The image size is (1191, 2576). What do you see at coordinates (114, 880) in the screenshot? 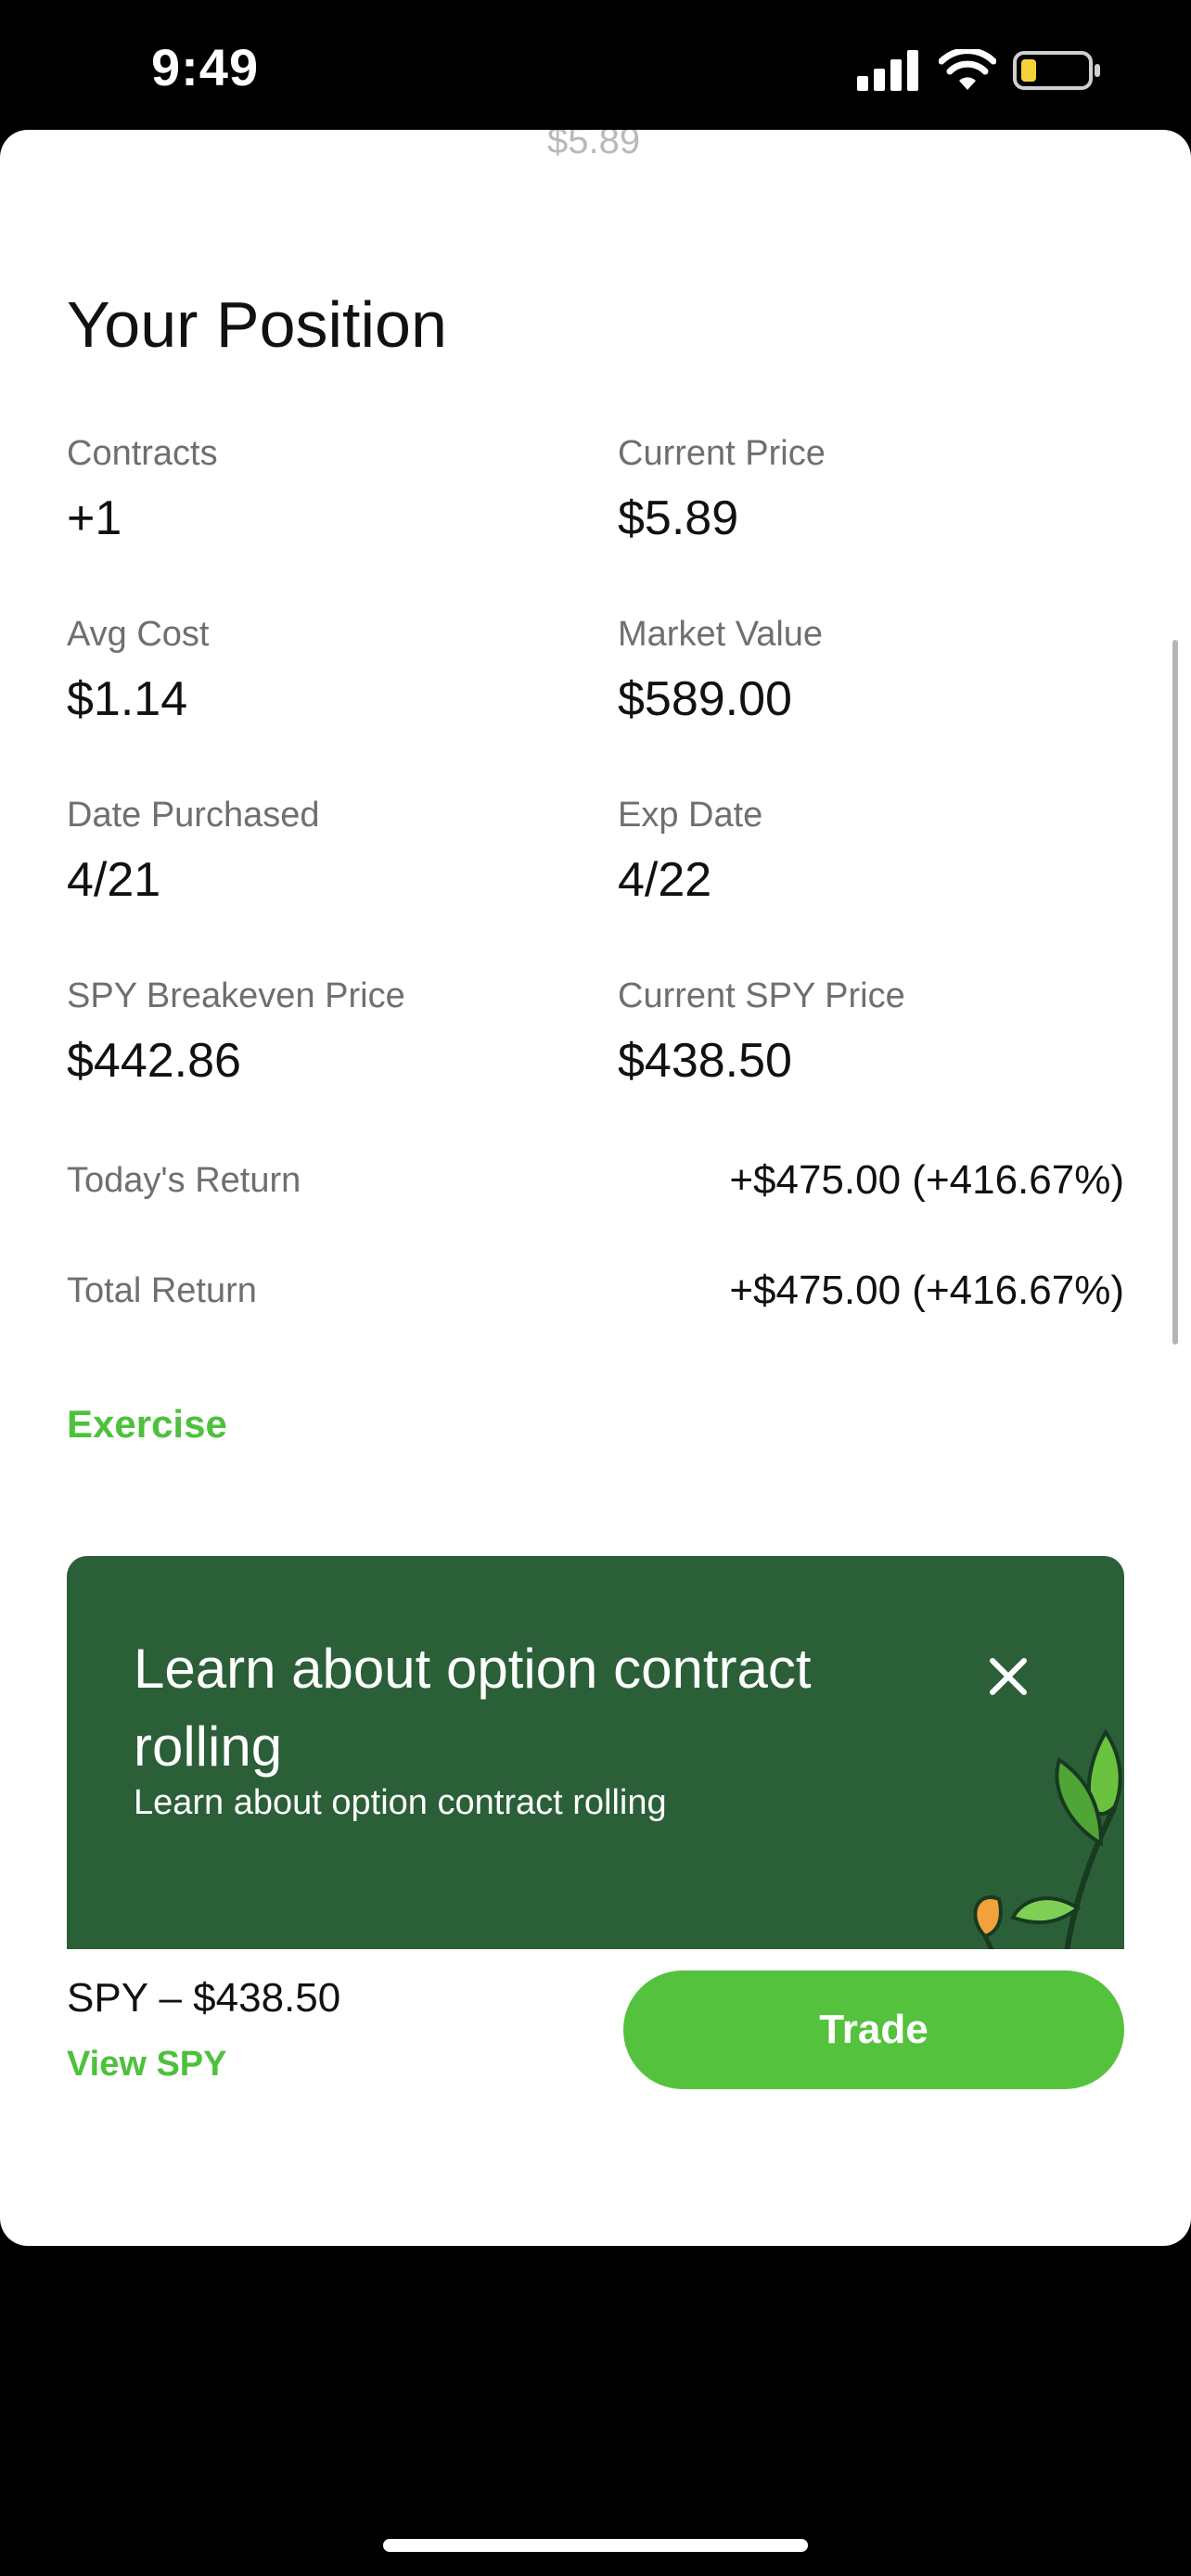
I see `field-value: 4/21` at bounding box center [114, 880].